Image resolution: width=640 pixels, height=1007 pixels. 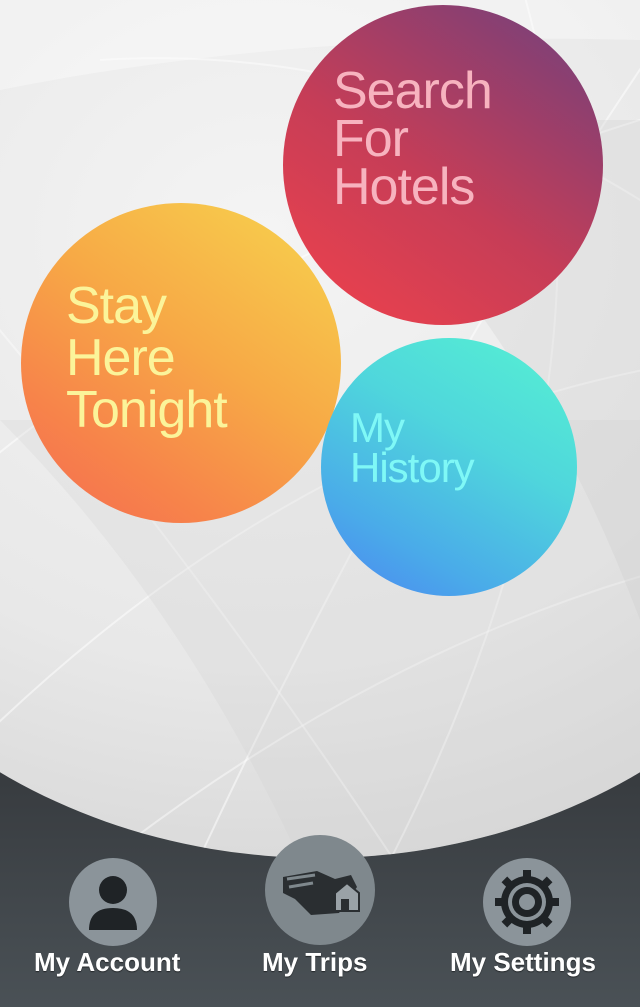 What do you see at coordinates (113, 902) in the screenshot?
I see `person-icon` at bounding box center [113, 902].